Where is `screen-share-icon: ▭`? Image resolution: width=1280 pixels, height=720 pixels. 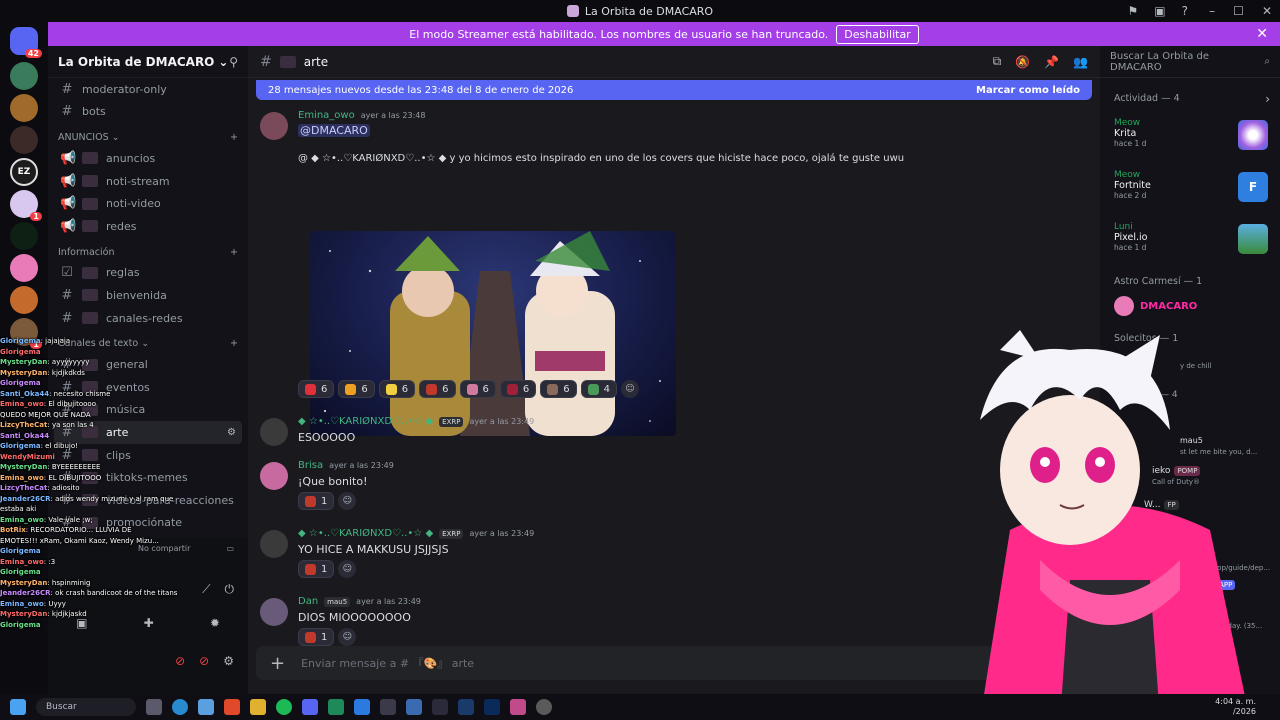
screen-share-icon: ▭ is located at coordinates (230, 548).